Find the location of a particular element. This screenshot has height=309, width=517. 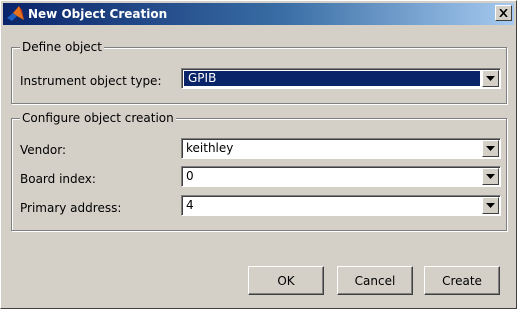

instrument-type-label: Instrument object type: is located at coordinates (91, 81).